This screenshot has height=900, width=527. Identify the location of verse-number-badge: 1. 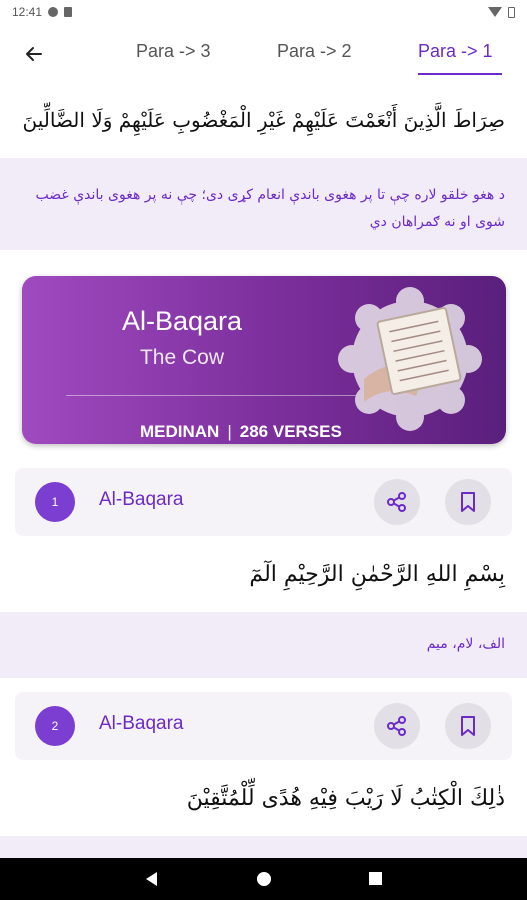
(55, 502).